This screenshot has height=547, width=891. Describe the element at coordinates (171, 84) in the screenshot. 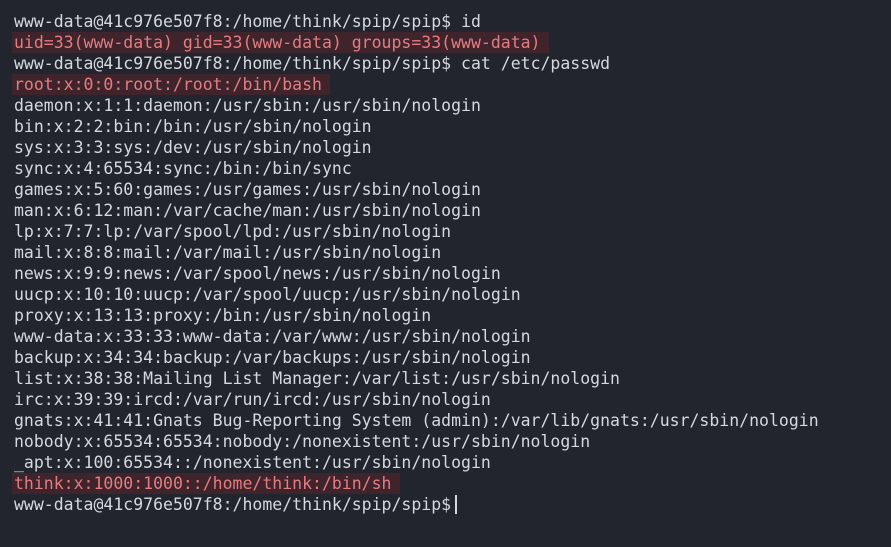

I see `output-text: root:x:0:0:root:/root:/bin/bash` at that location.